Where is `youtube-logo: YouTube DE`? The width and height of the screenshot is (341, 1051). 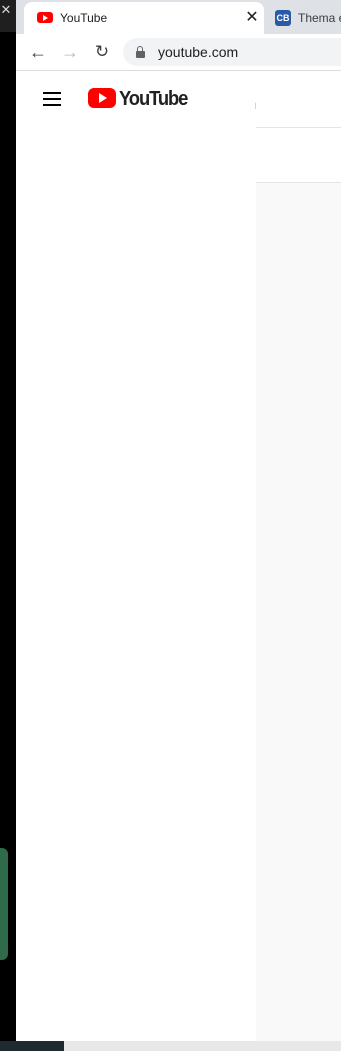 youtube-logo: YouTube DE is located at coordinates (178, 99).